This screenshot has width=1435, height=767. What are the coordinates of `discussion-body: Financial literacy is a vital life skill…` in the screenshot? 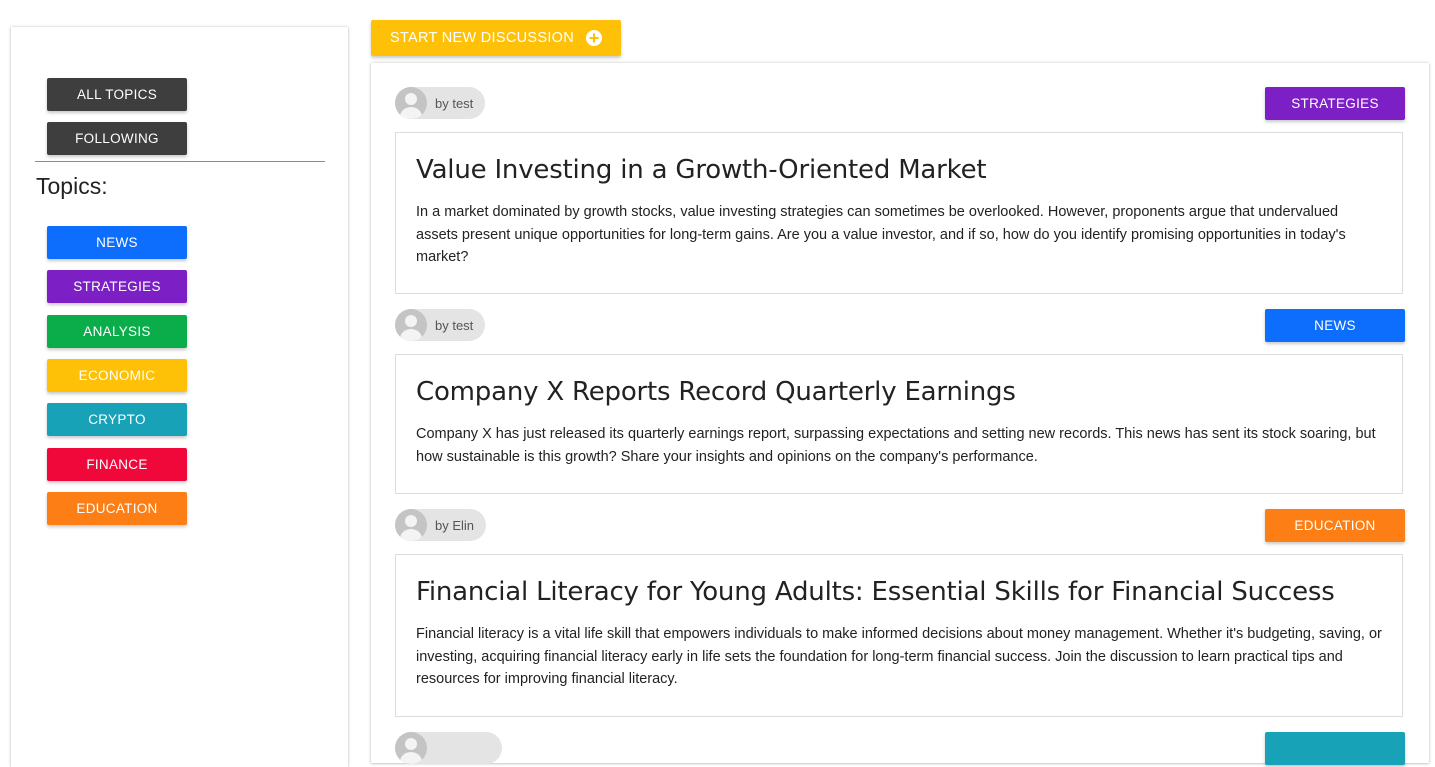 It's located at (899, 656).